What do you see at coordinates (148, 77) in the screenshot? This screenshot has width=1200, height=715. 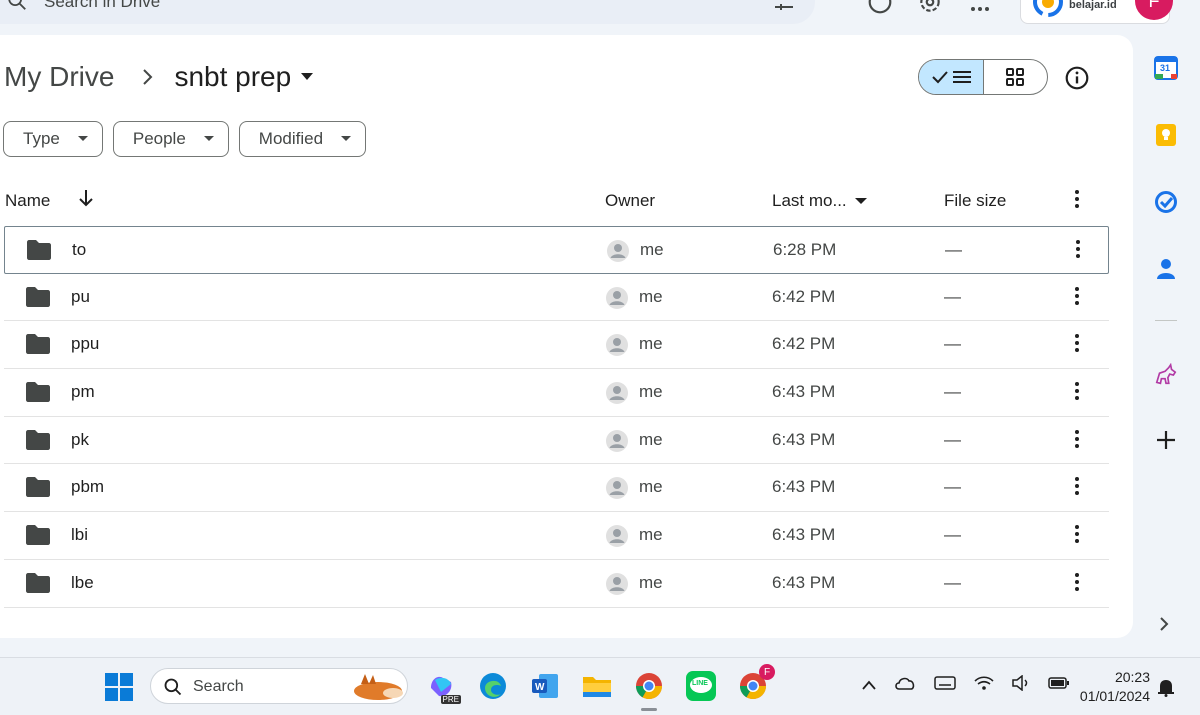 I see `chevron-right-icon` at bounding box center [148, 77].